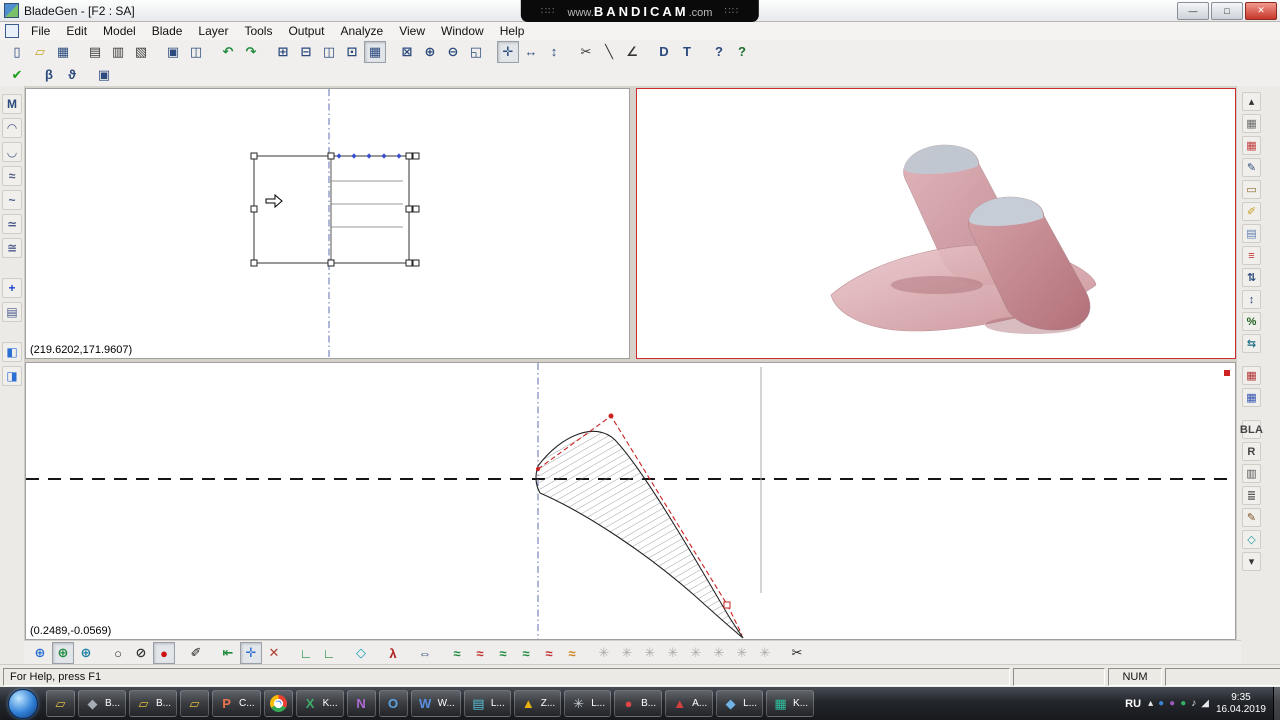 Image resolution: width=1280 pixels, height=720 pixels. I want to click on palette-icon: ▦, so click(1251, 145).